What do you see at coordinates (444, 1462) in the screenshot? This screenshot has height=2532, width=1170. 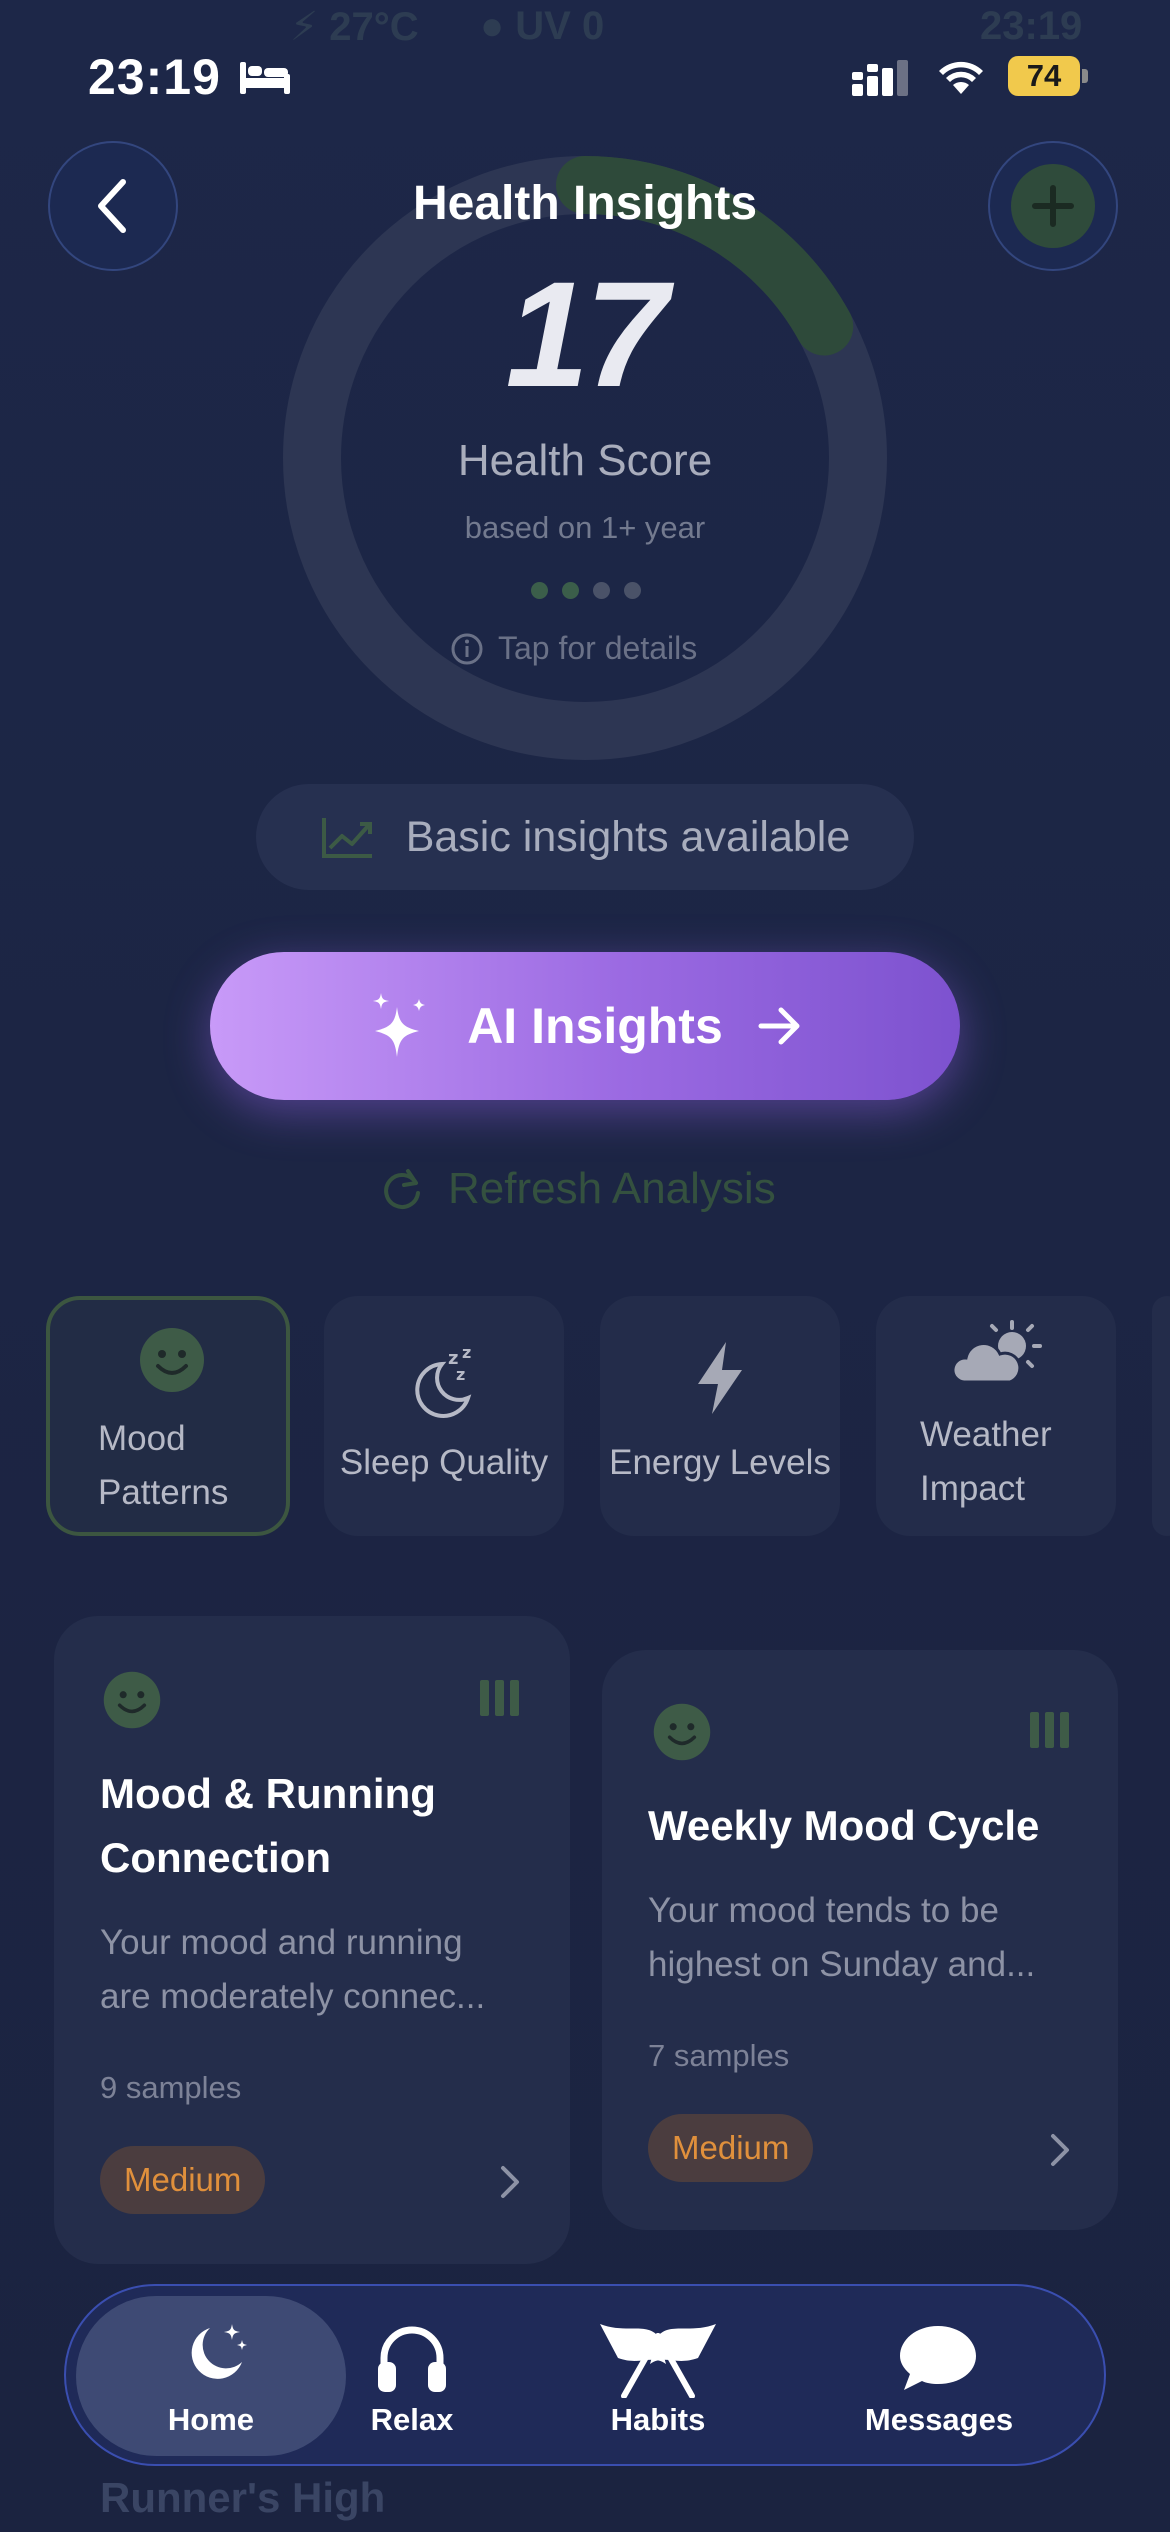 I see `category-label: Sleep Quality` at bounding box center [444, 1462].